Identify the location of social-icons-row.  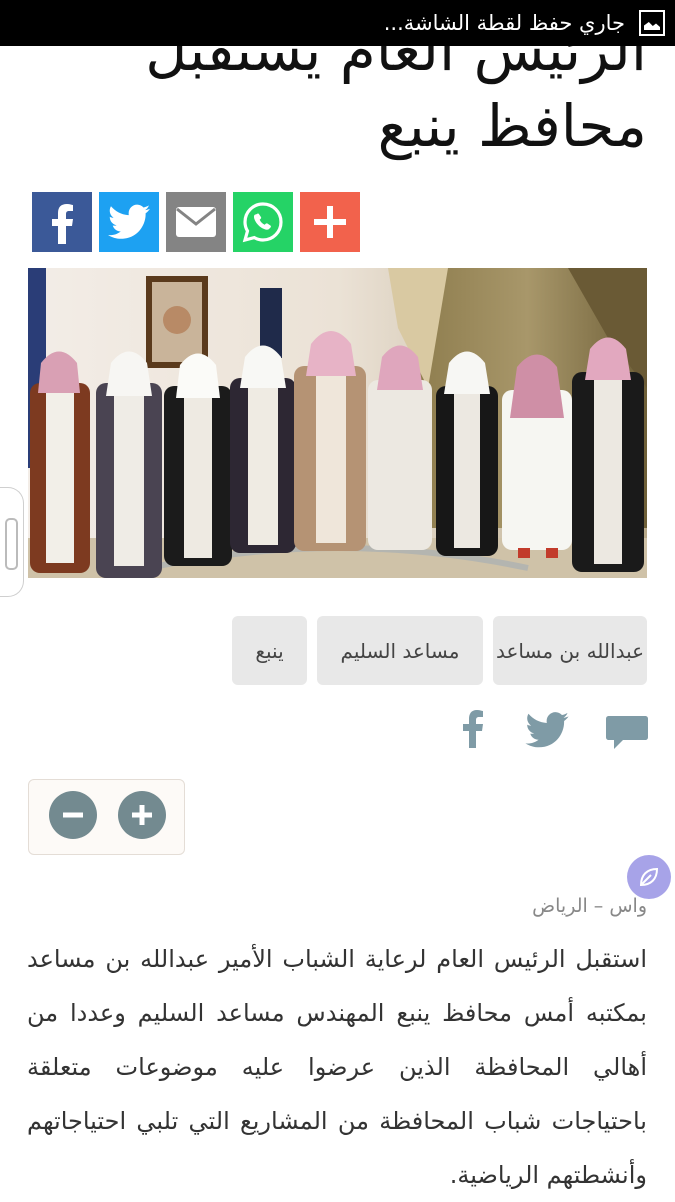
(552, 731).